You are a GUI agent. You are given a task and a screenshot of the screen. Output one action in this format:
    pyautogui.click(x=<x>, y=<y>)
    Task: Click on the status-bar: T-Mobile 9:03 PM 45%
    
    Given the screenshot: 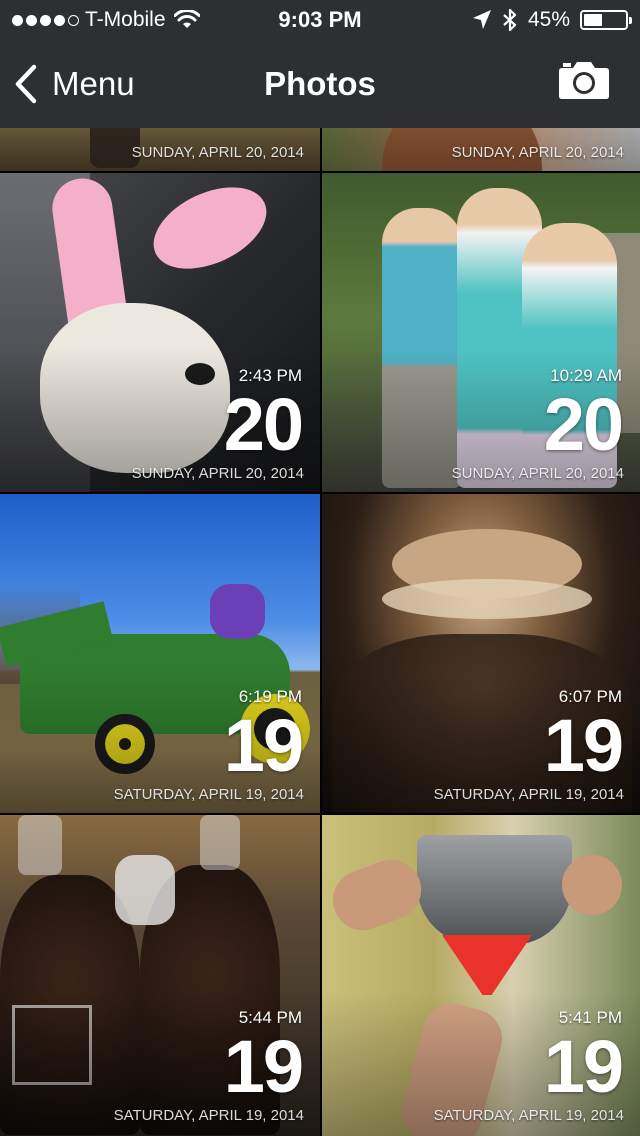 What is the action you would take?
    pyautogui.click(x=320, y=20)
    